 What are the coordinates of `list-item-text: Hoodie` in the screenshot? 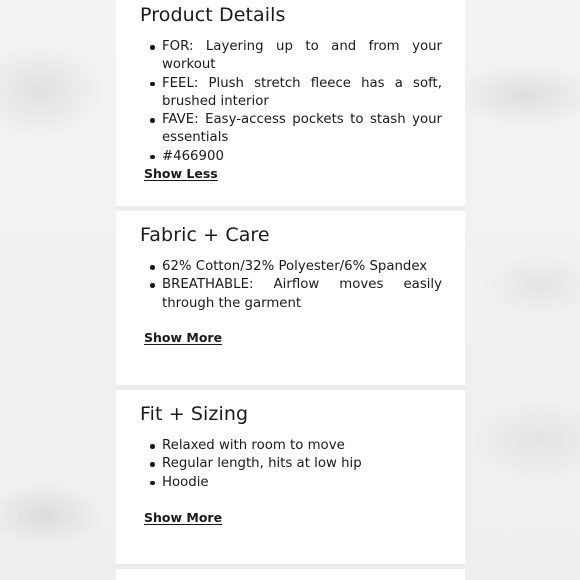 It's located at (185, 482).